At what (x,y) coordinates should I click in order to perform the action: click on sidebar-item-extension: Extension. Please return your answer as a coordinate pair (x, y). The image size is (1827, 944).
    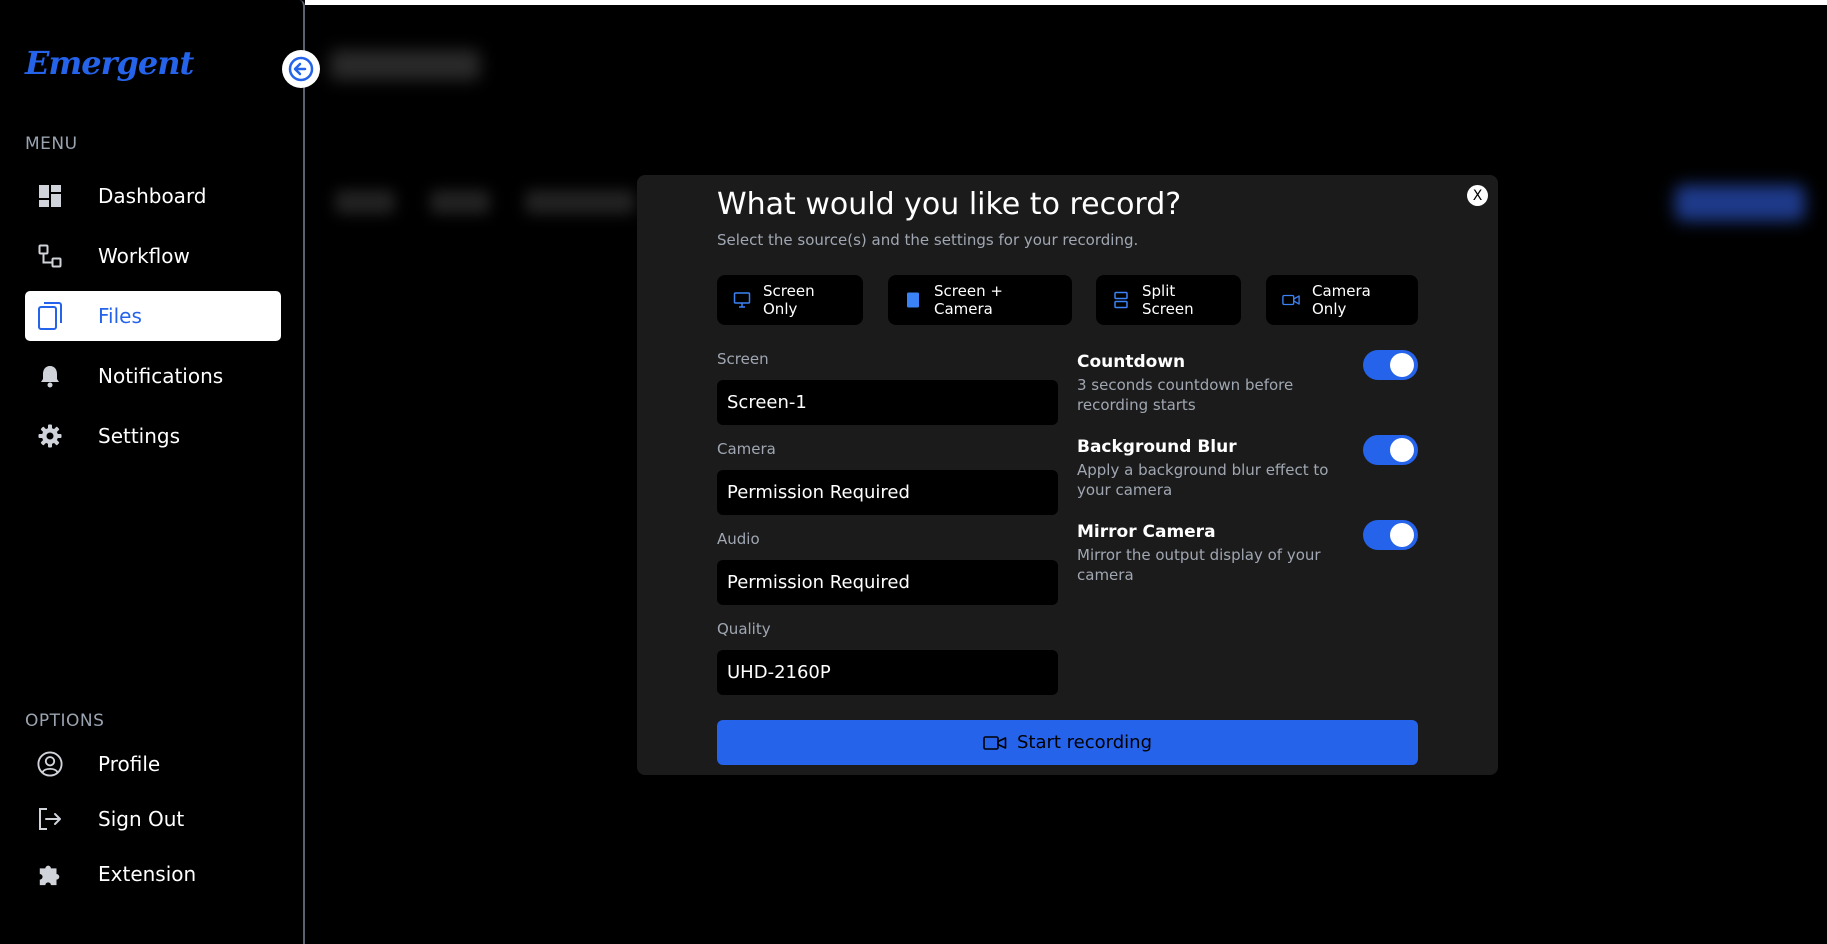
    Looking at the image, I should click on (153, 874).